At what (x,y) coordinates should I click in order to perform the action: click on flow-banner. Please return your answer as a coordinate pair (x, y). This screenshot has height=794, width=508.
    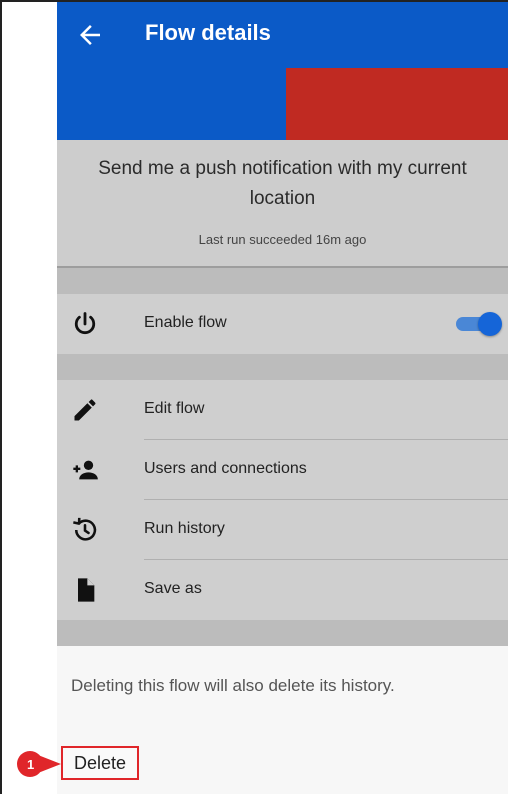
    Looking at the image, I should click on (282, 104).